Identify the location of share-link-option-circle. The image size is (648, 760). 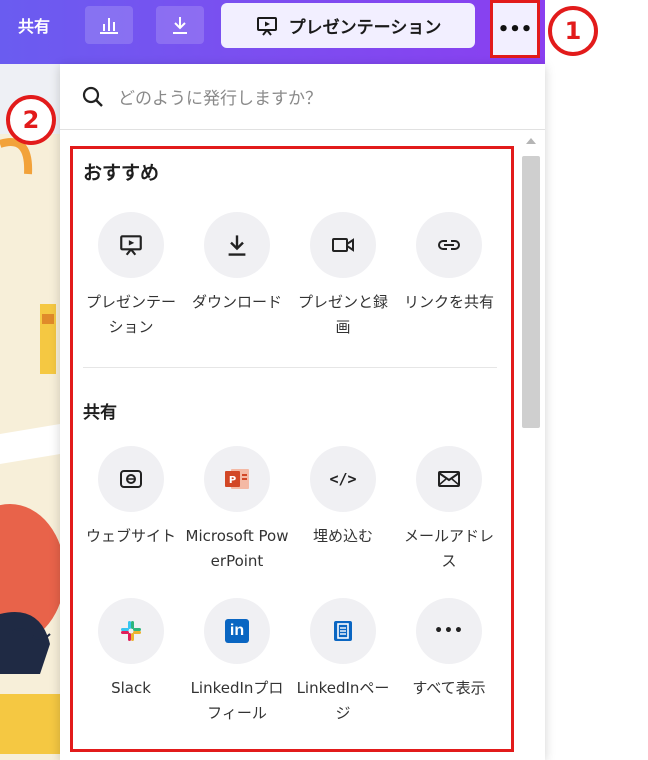
(449, 245).